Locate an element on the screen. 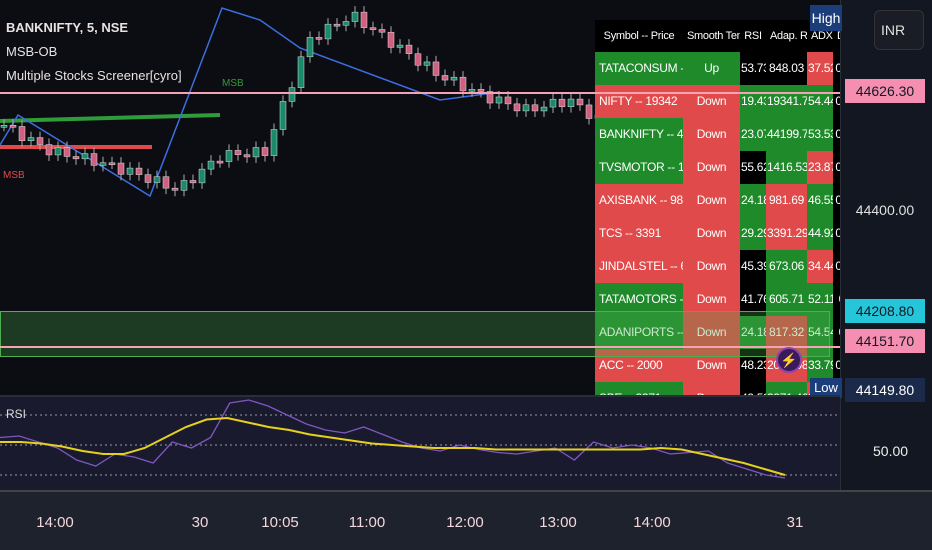 The image size is (932, 550). table-cell: 34.44 is located at coordinates (820, 266).